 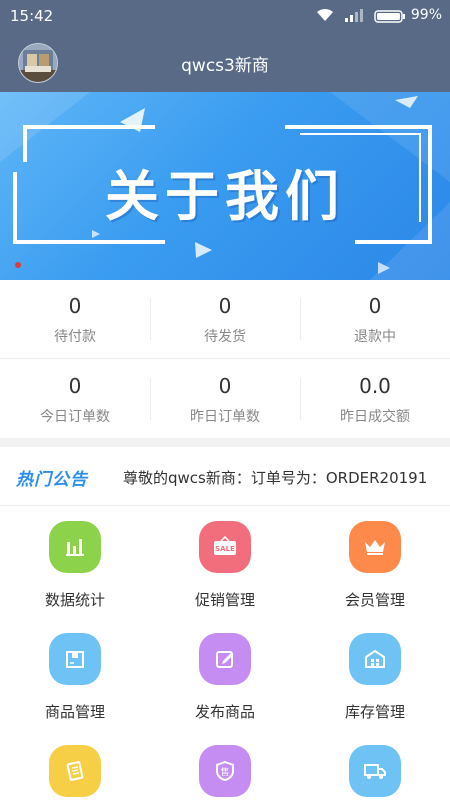 I want to click on menu-item-publish-product: 发布商品, so click(x=225, y=677).